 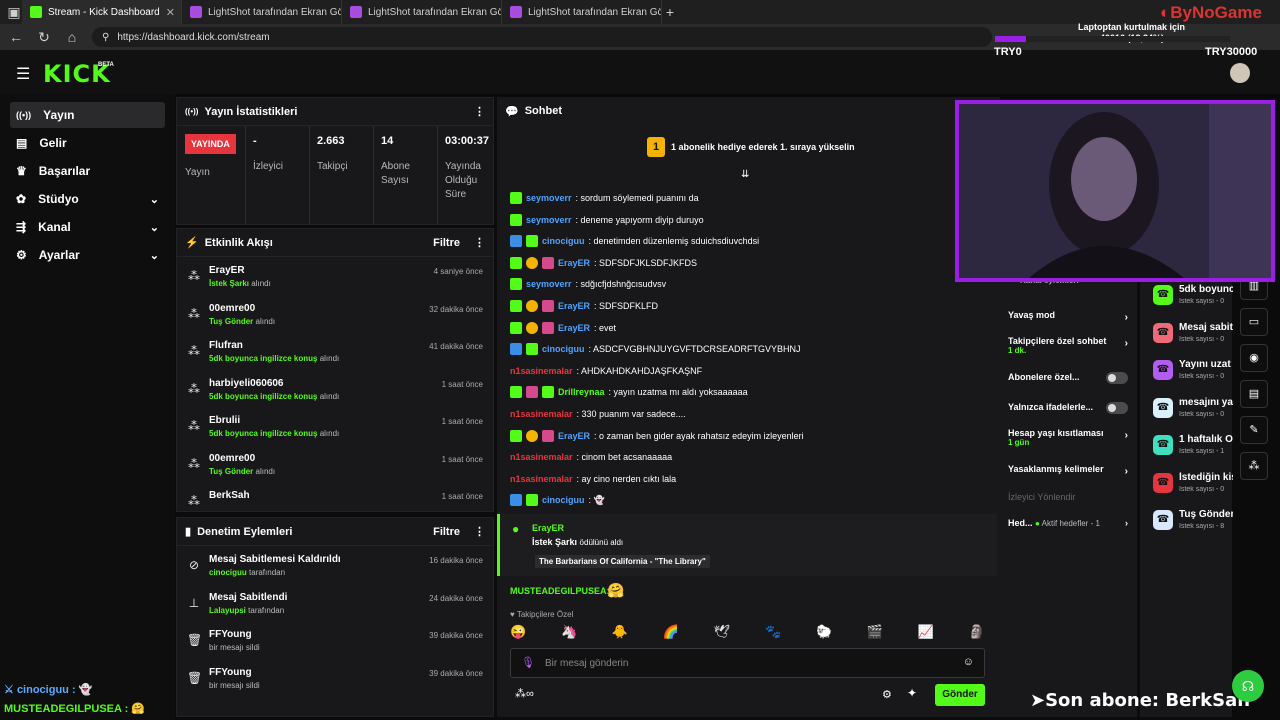 What do you see at coordinates (102, 12) in the screenshot?
I see `tab-0: Stream - Kick Dashboard ✕` at bounding box center [102, 12].